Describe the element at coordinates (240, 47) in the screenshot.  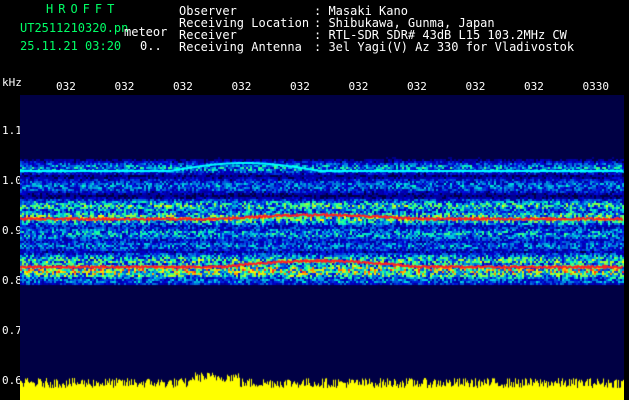
I see `antenna-label: Receiving Antenna` at that location.